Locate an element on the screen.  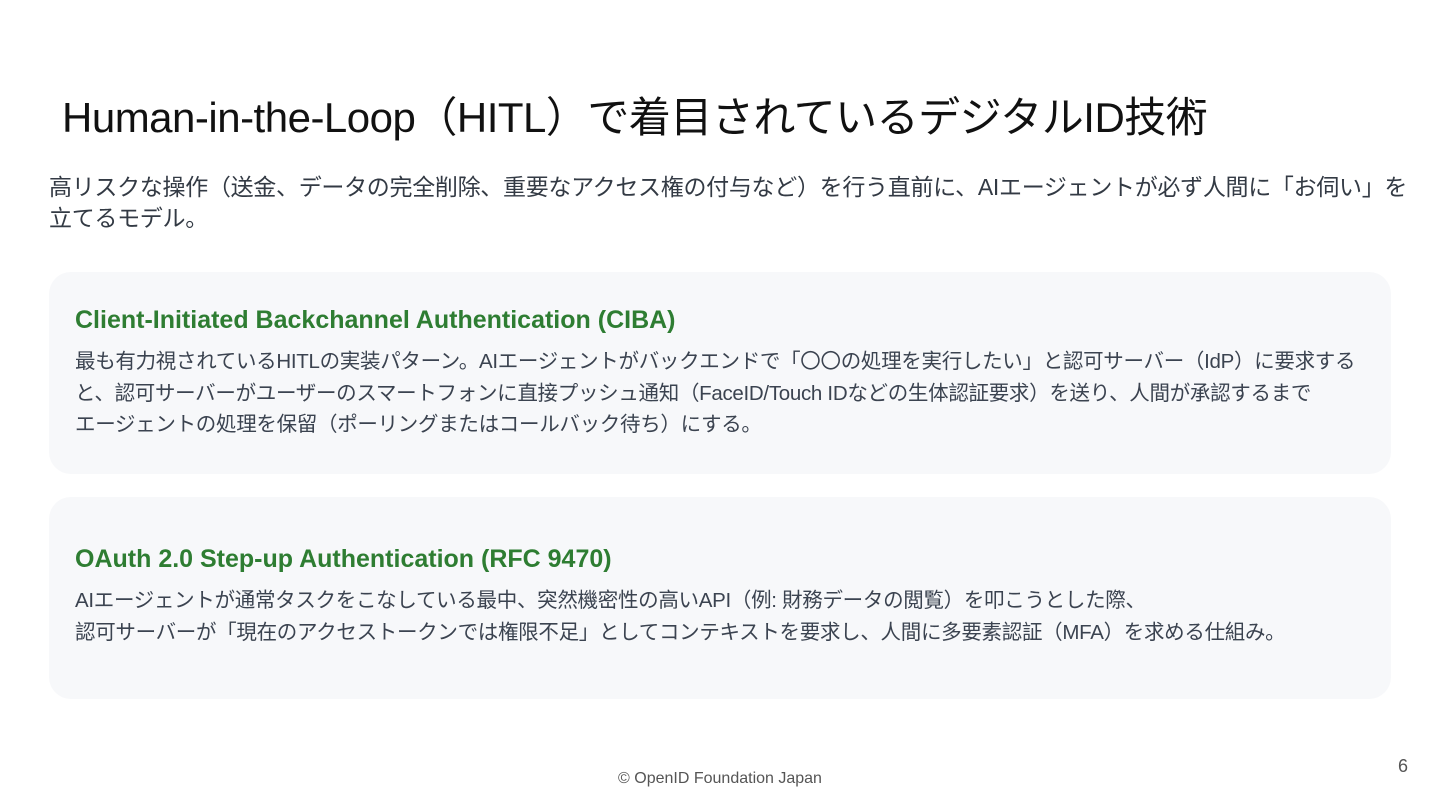
card-body-line: エージェントの処理を保留（ポーリングまたはコールバック待ち）にする。 is located at coordinates (418, 424).